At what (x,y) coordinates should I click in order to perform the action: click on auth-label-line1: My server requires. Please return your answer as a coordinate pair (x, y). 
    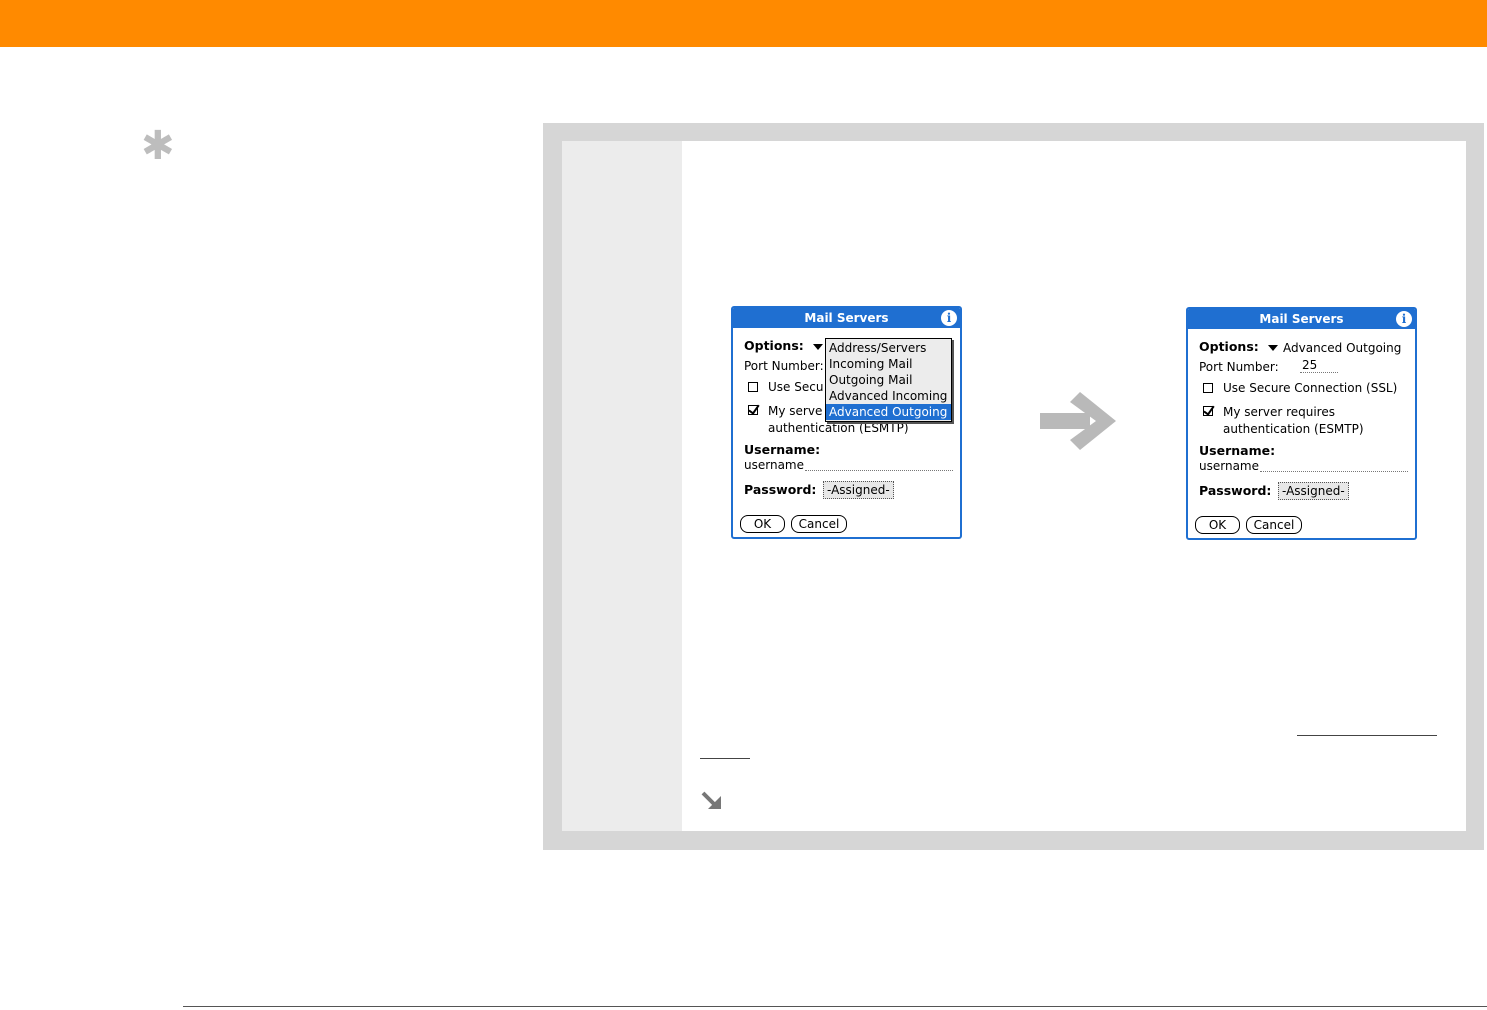
    Looking at the image, I should click on (1279, 412).